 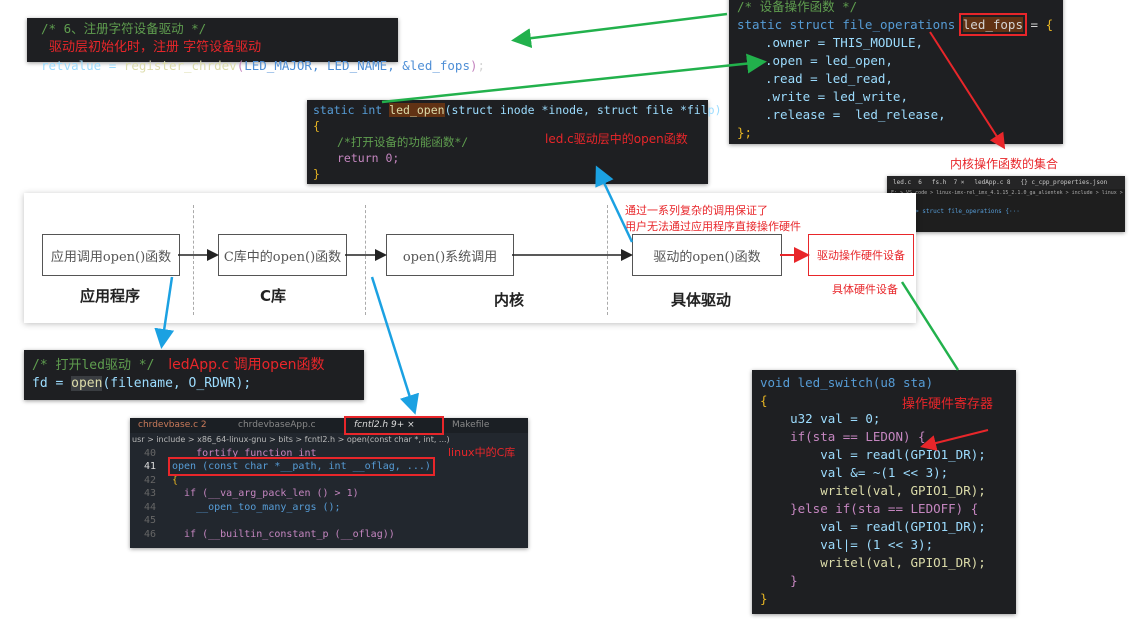 What do you see at coordinates (701, 300) in the screenshot?
I see `layer-label: 具体驱动` at bounding box center [701, 300].